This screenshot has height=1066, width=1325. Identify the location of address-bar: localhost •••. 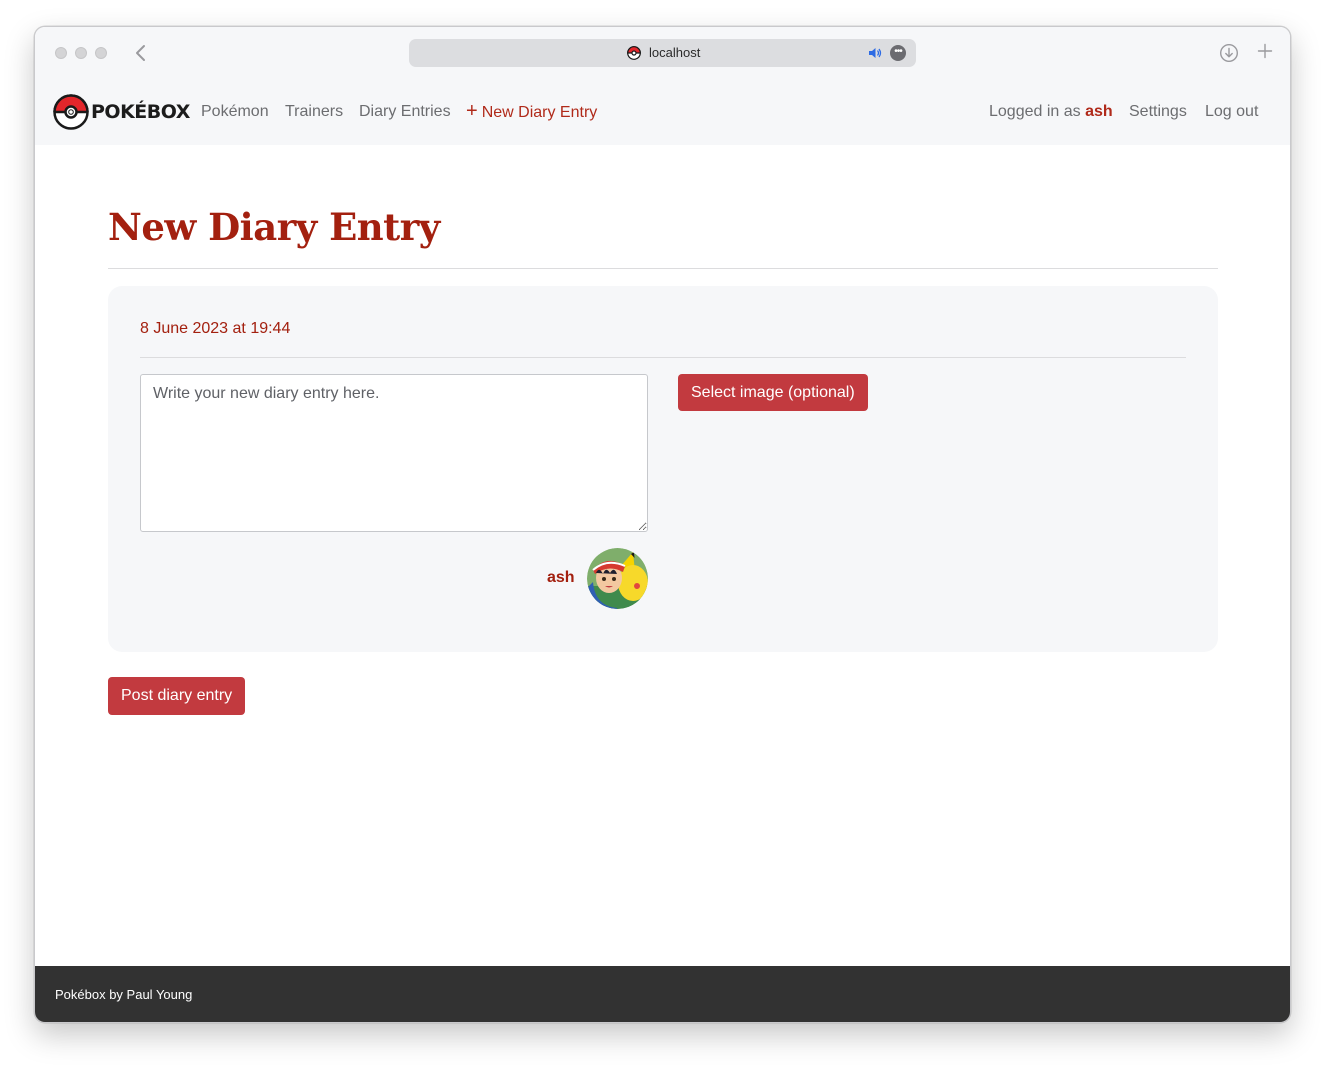
(662, 53).